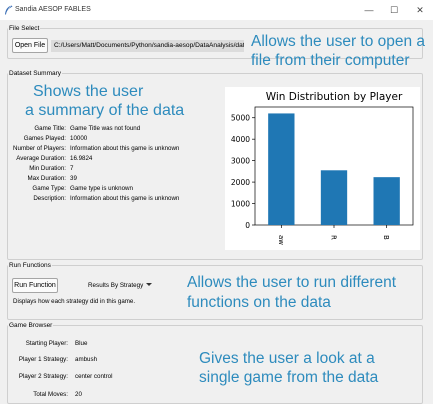 Image resolution: width=433 pixels, height=404 pixels. Describe the element at coordinates (115, 168) in the screenshot. I see `summary-row-min-duration: Min Duration: 7` at that location.